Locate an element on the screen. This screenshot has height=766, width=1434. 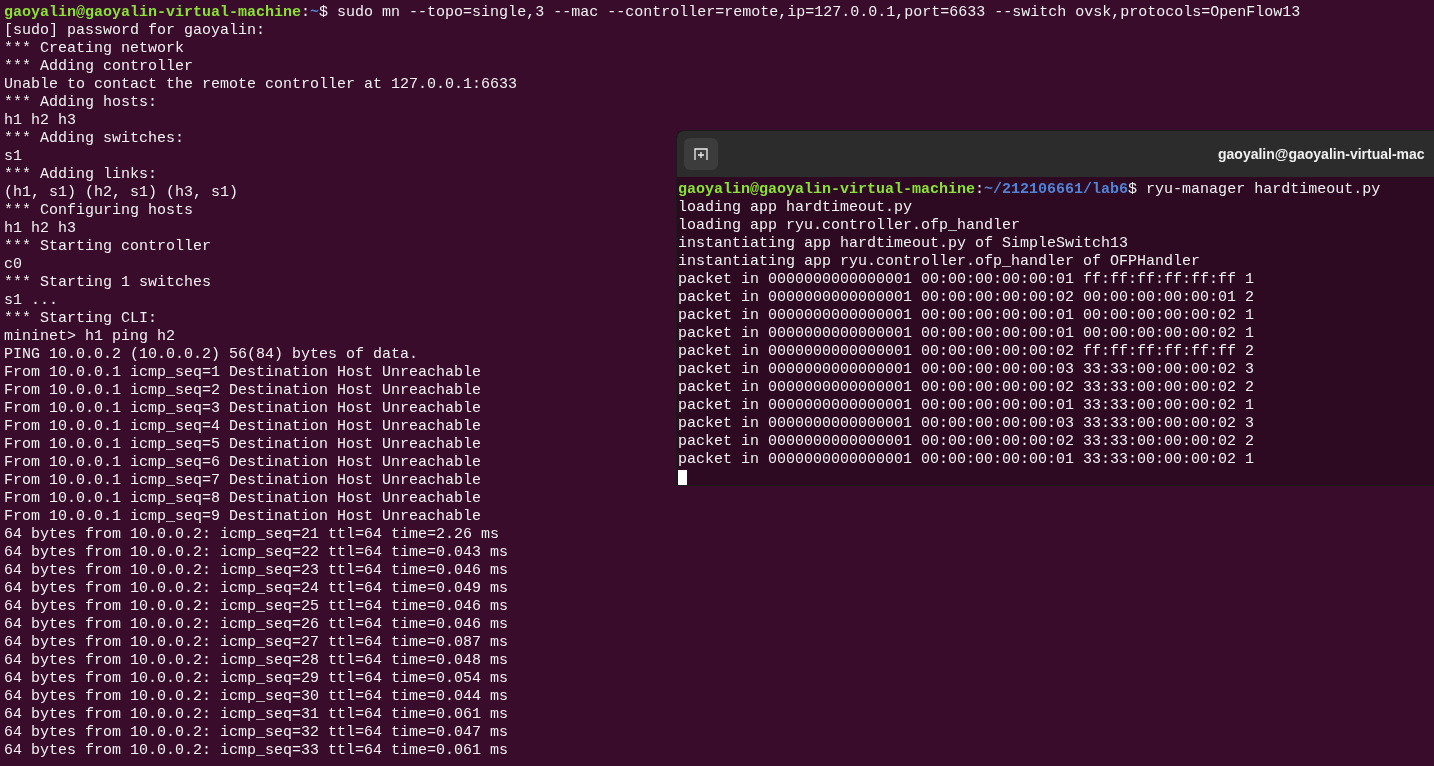
output-line: 64 bytes from 10.0.0.2: icmp_seq=29 ttl=64 time=0.054 ms is located at coordinates (256, 679).